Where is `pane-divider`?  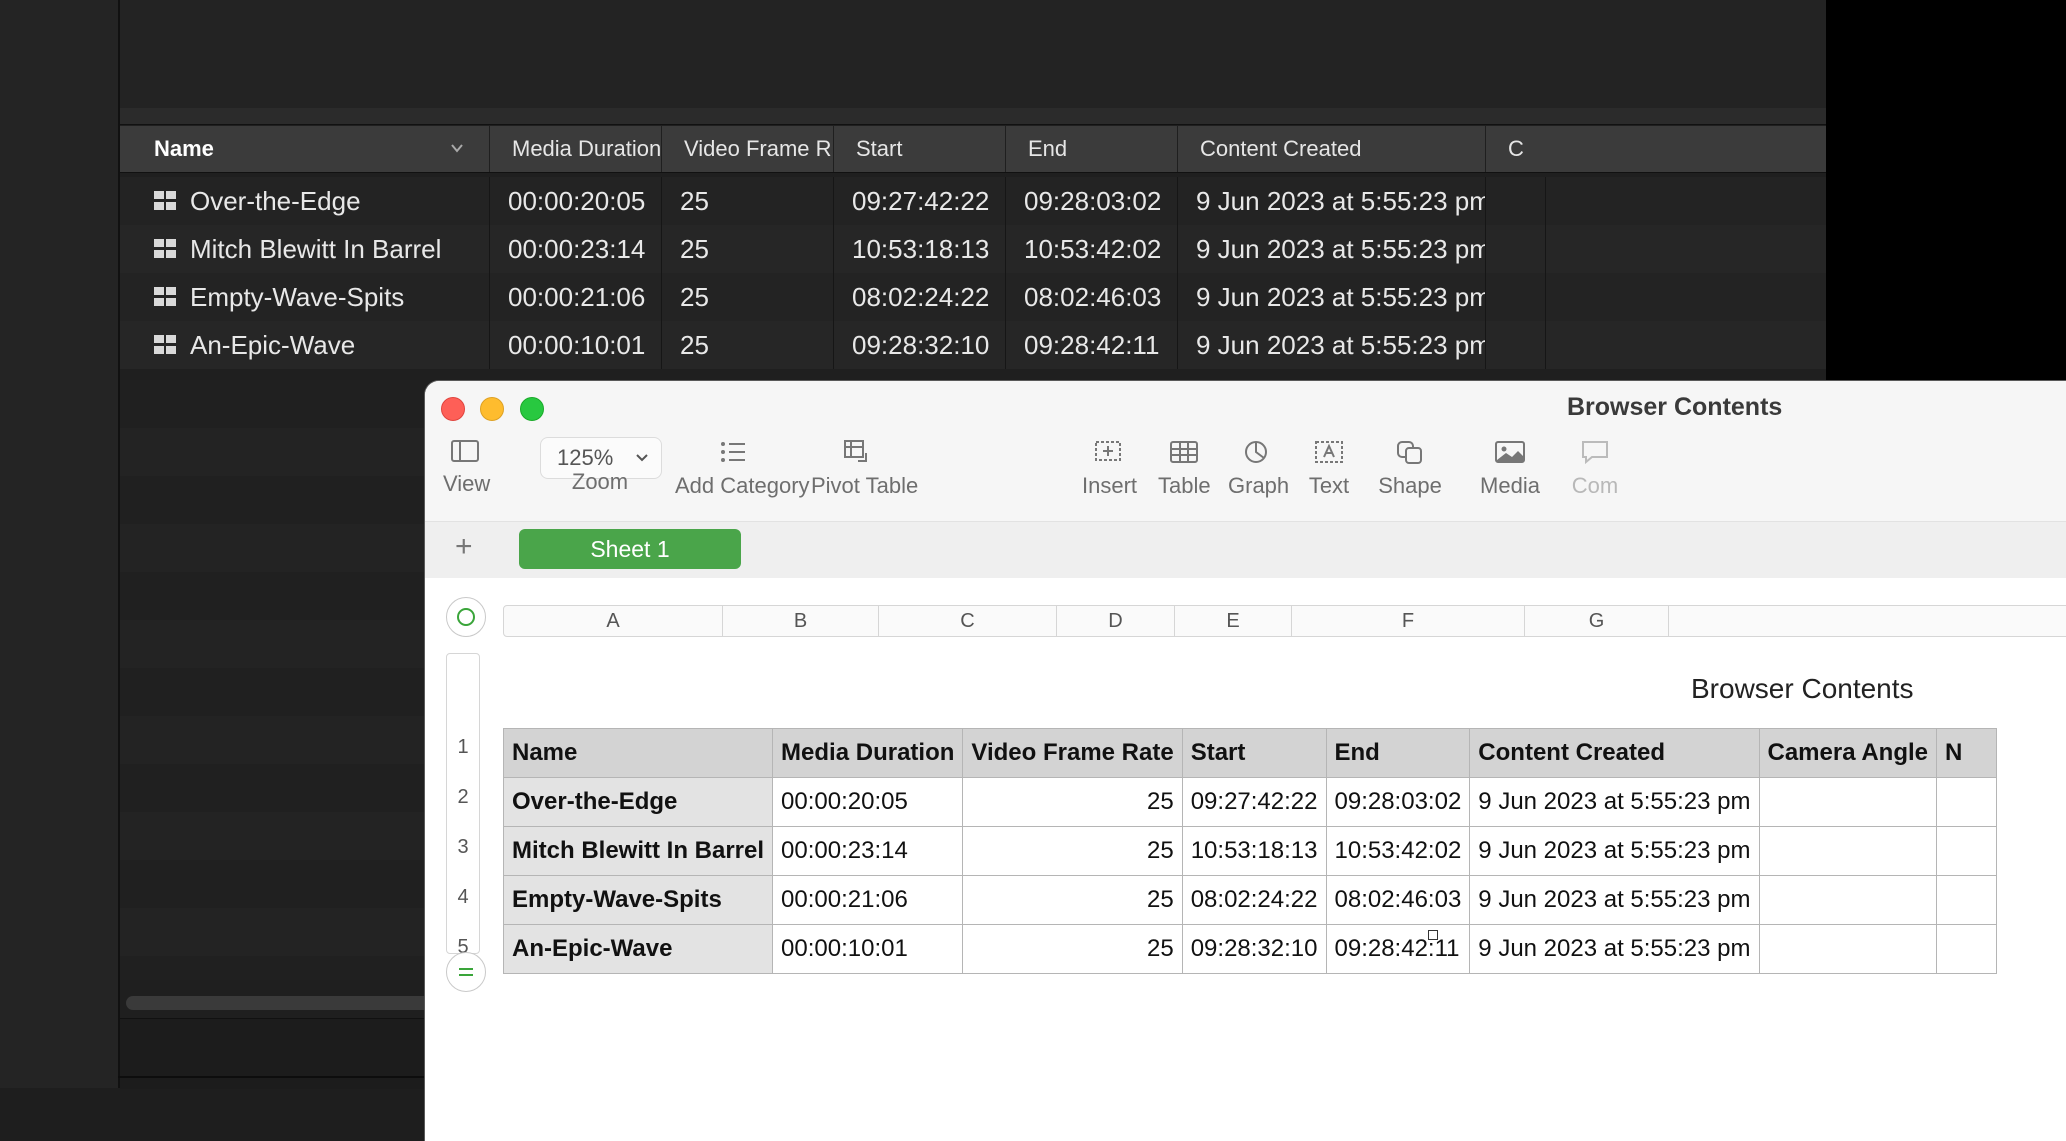 pane-divider is located at coordinates (973, 167).